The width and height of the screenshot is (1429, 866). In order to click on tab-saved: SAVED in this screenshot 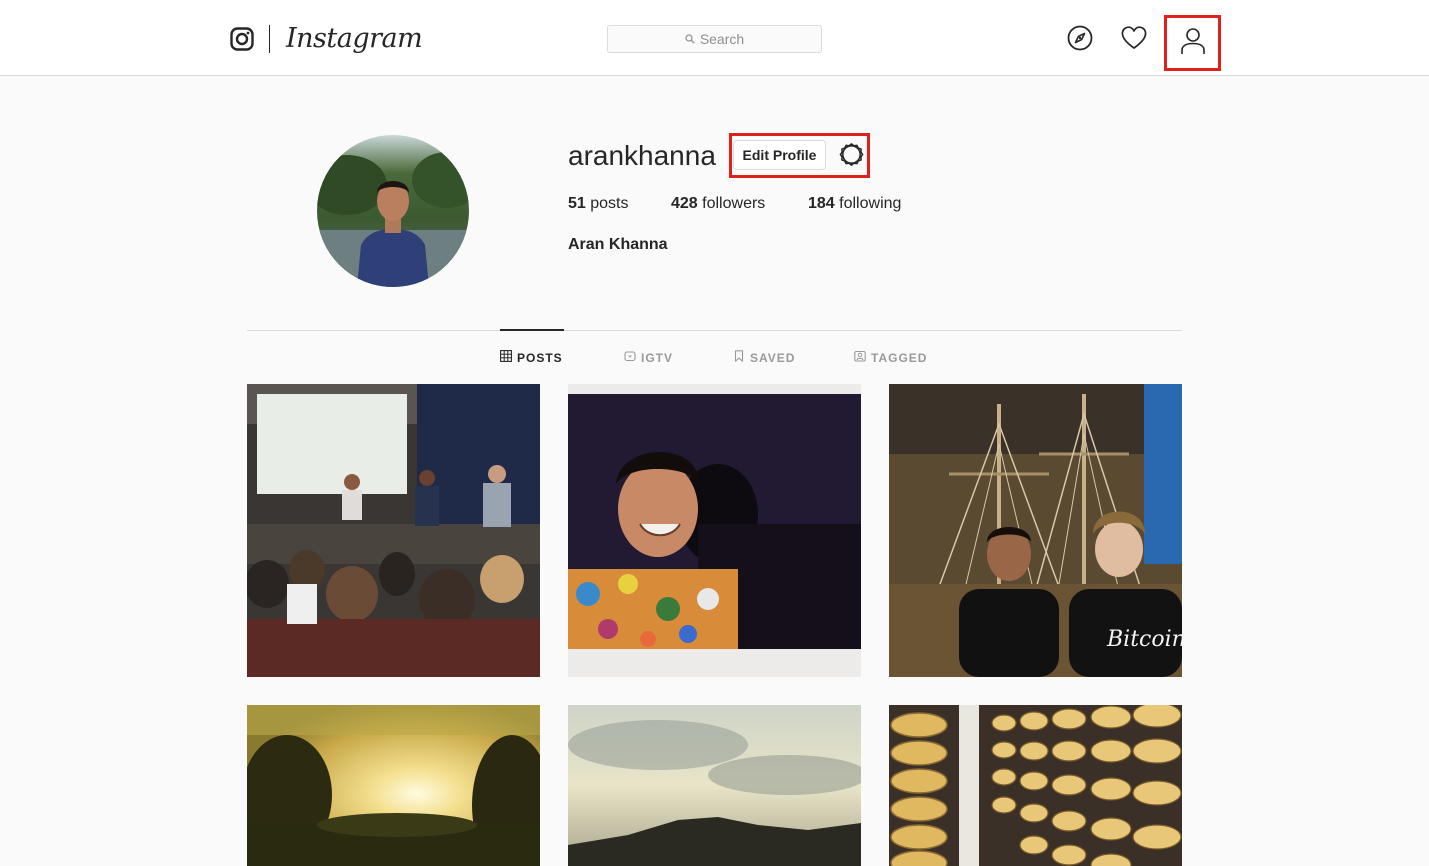, I will do `click(764, 357)`.